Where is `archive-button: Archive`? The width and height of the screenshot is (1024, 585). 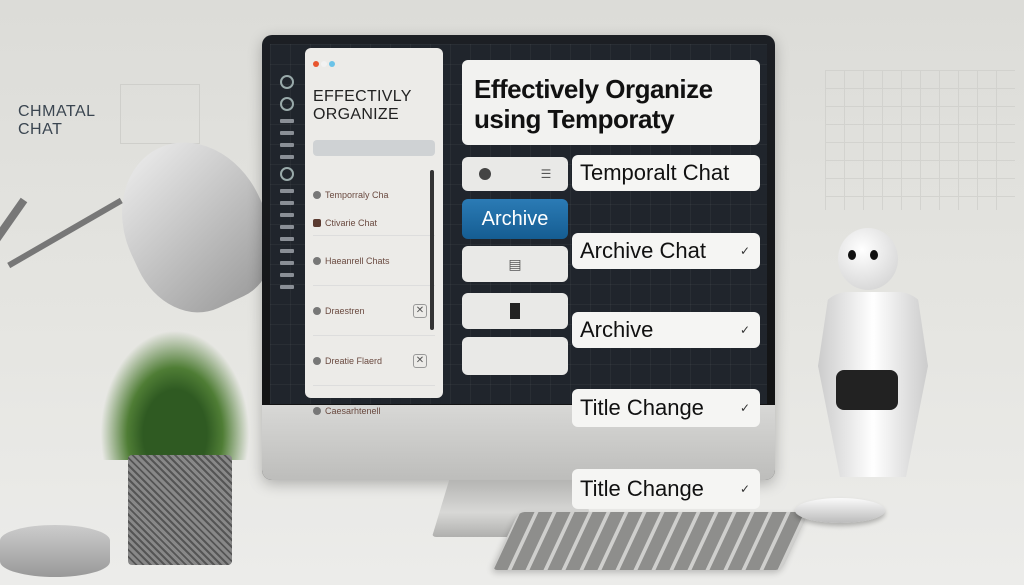
archive-button: Archive is located at coordinates (515, 219).